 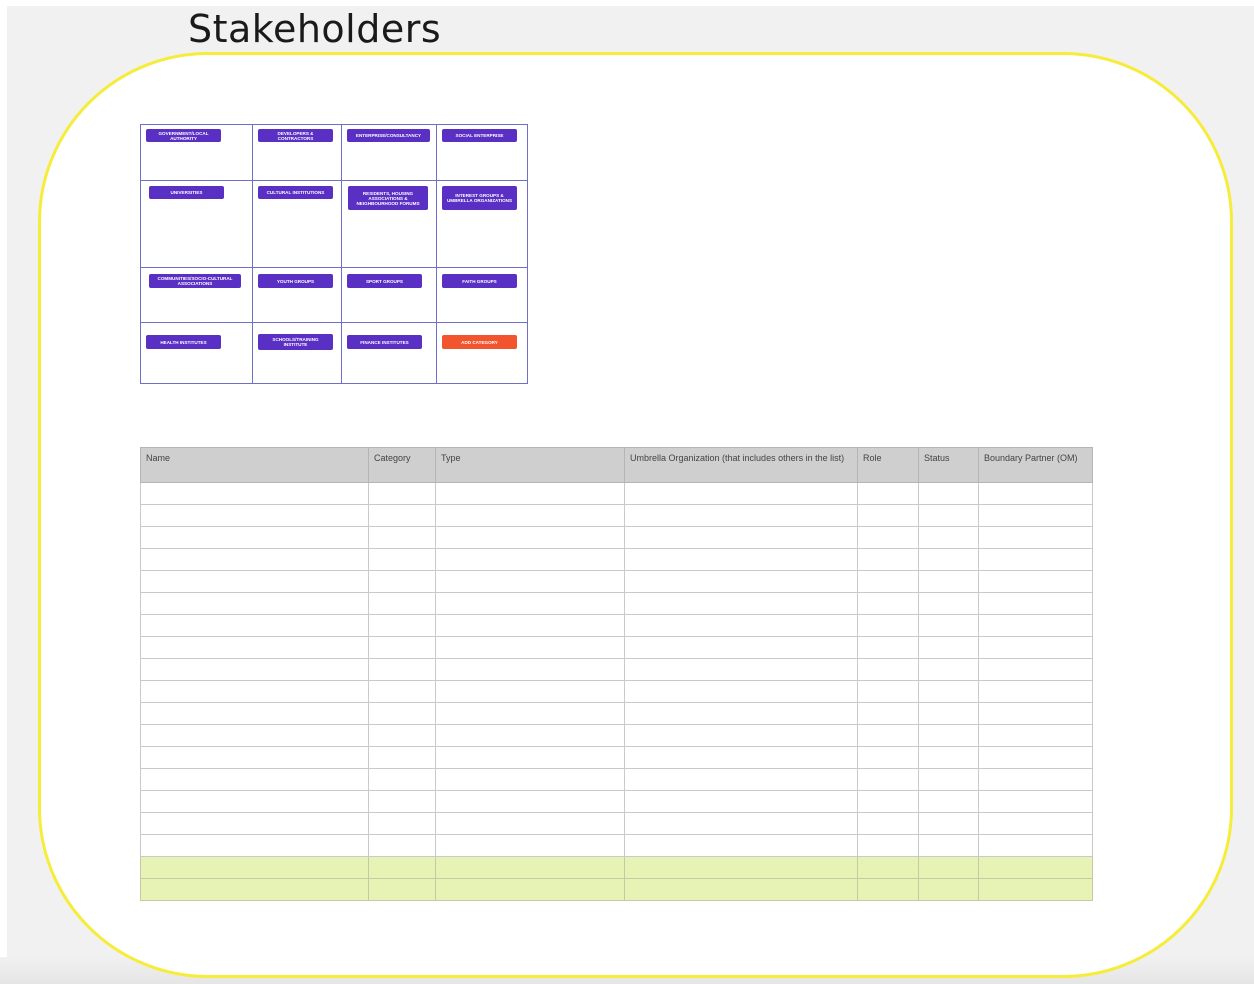 I want to click on column-header: Status, so click(x=948, y=465).